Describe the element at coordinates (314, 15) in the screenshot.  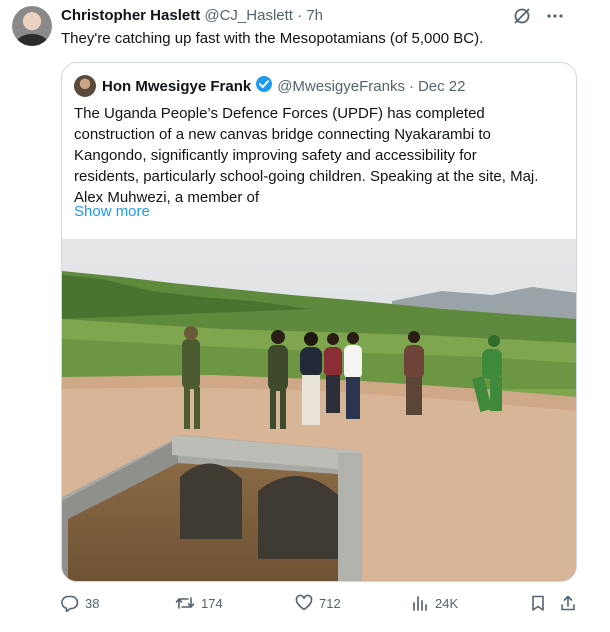
I see `post-time: 7h` at that location.